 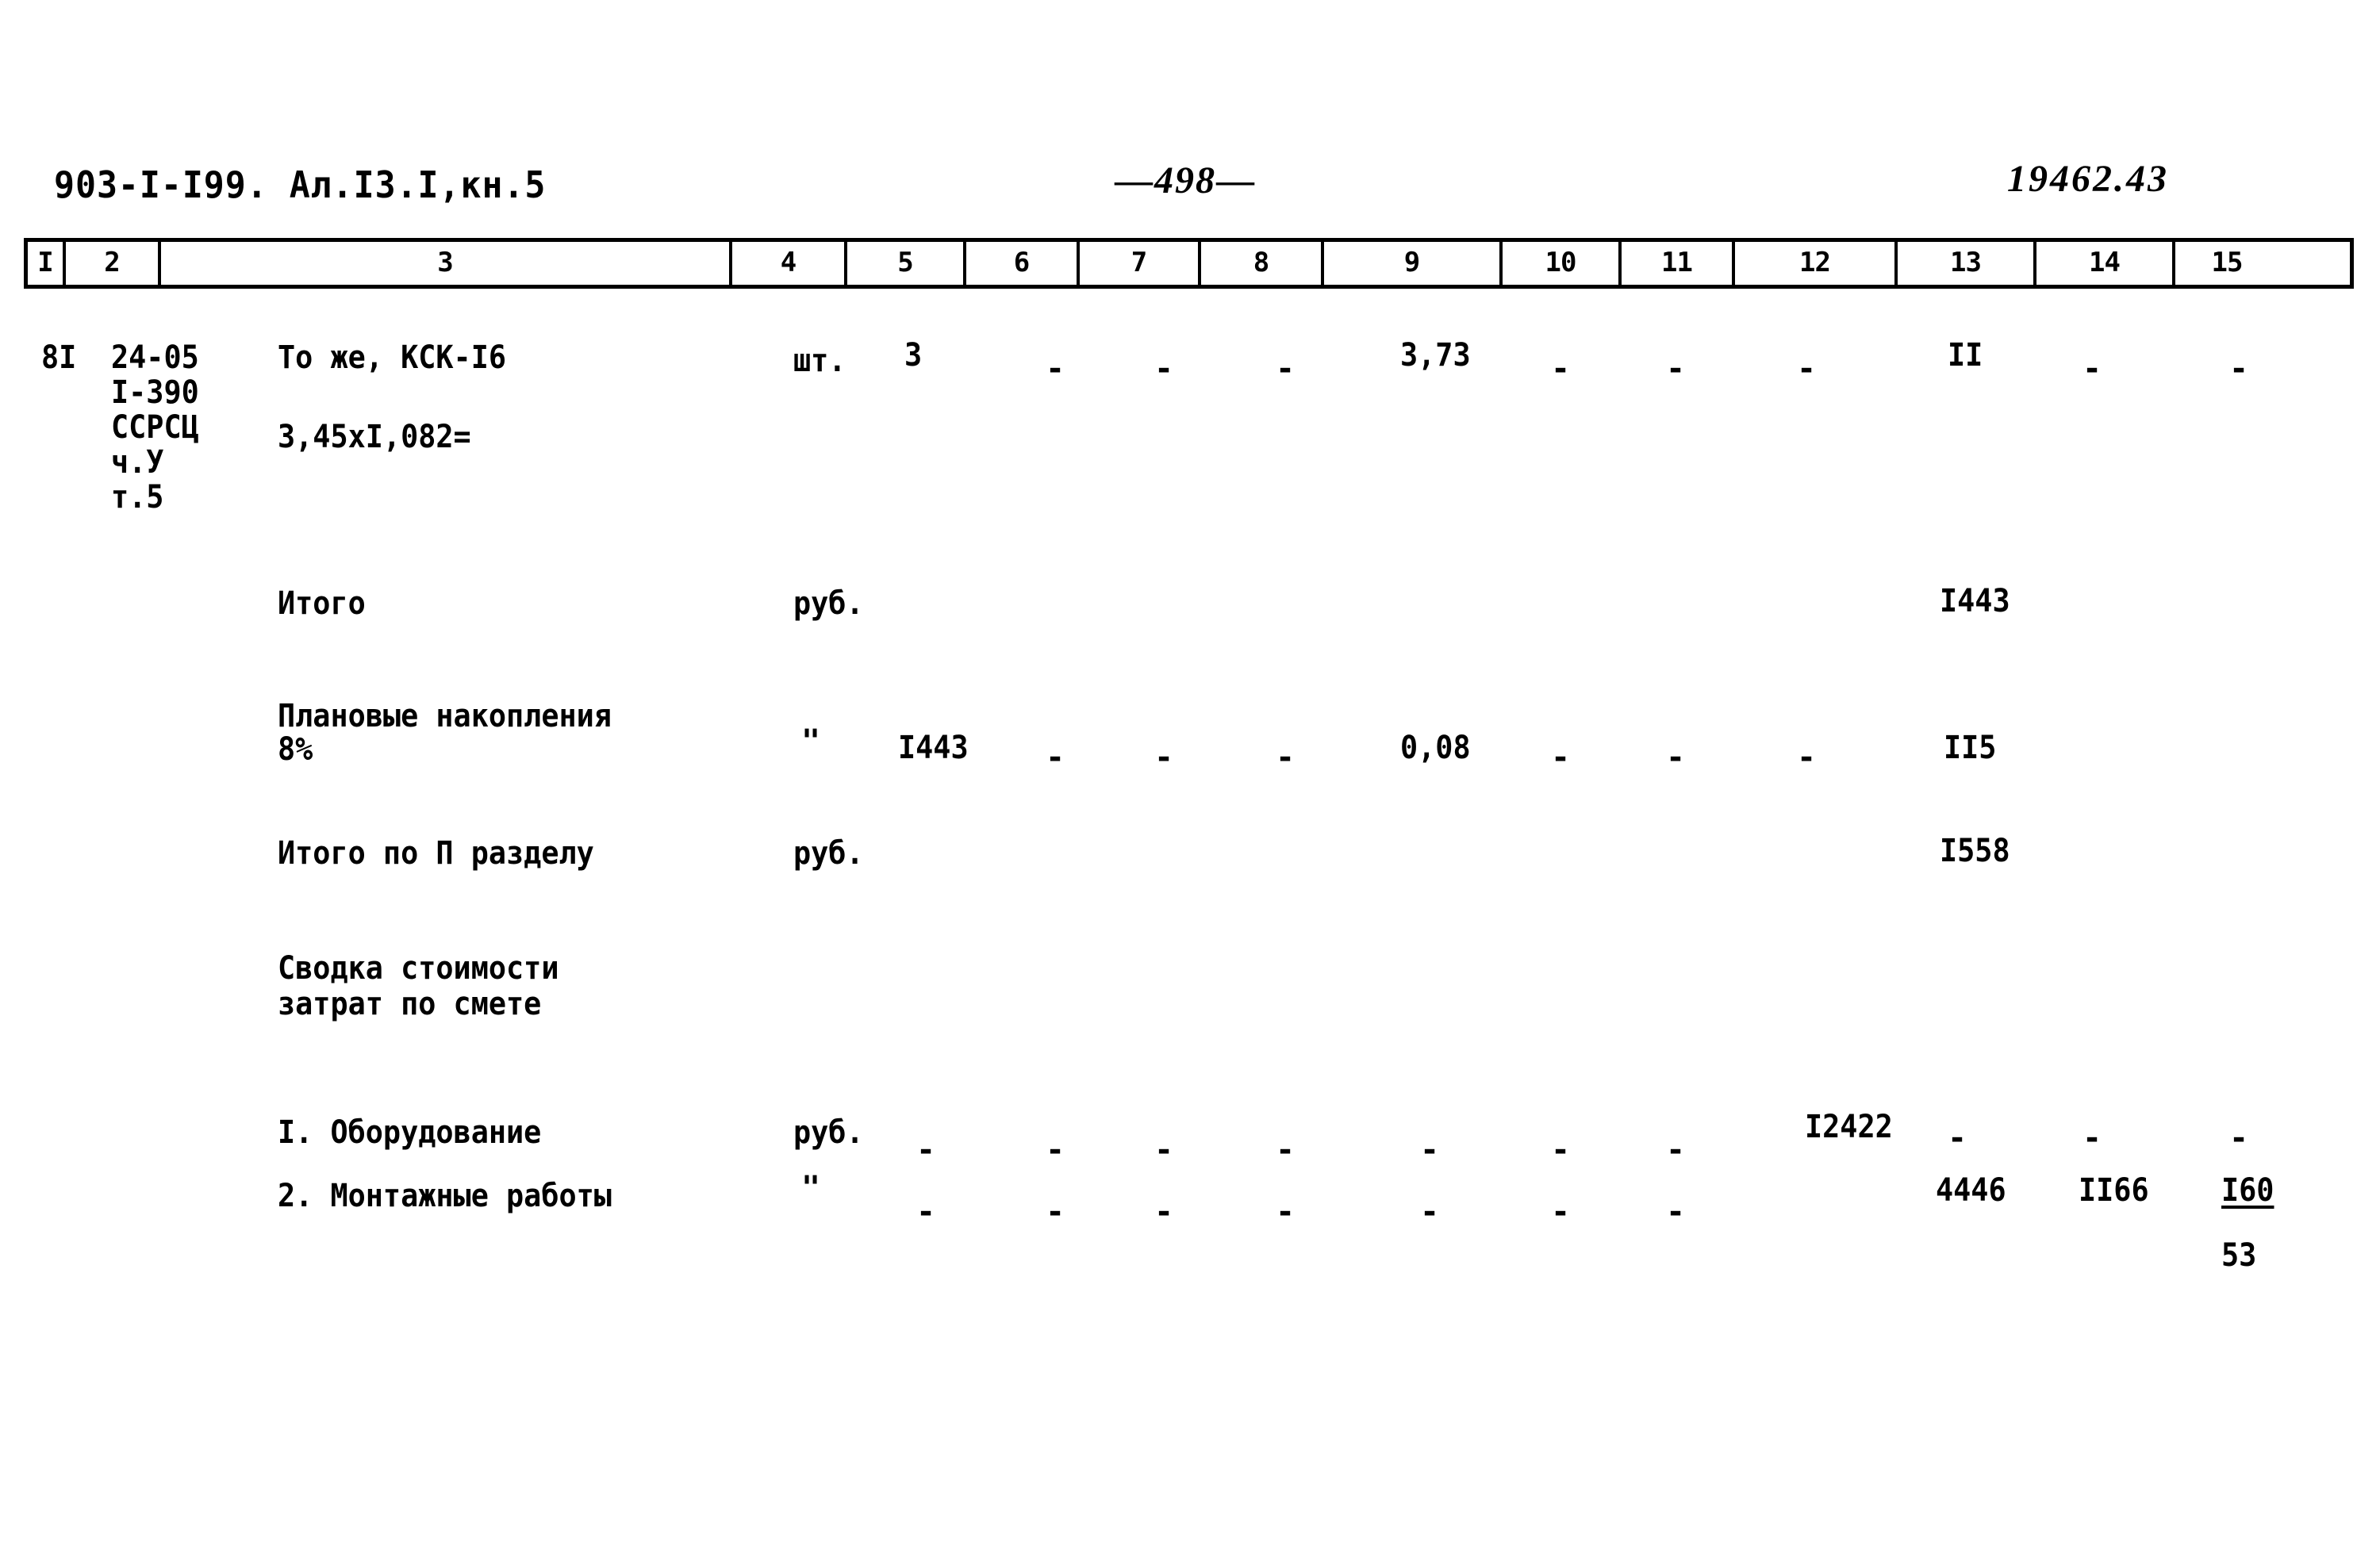 I want to click on row-oborudovanie-label: I. Оборудование, so click(x=410, y=1132).